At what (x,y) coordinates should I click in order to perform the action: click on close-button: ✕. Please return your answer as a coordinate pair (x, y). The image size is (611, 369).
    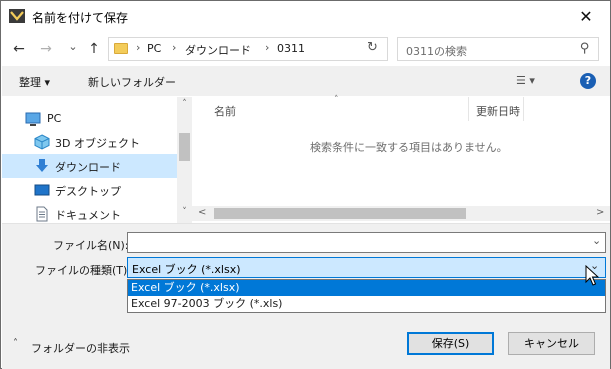
    Looking at the image, I should click on (586, 17).